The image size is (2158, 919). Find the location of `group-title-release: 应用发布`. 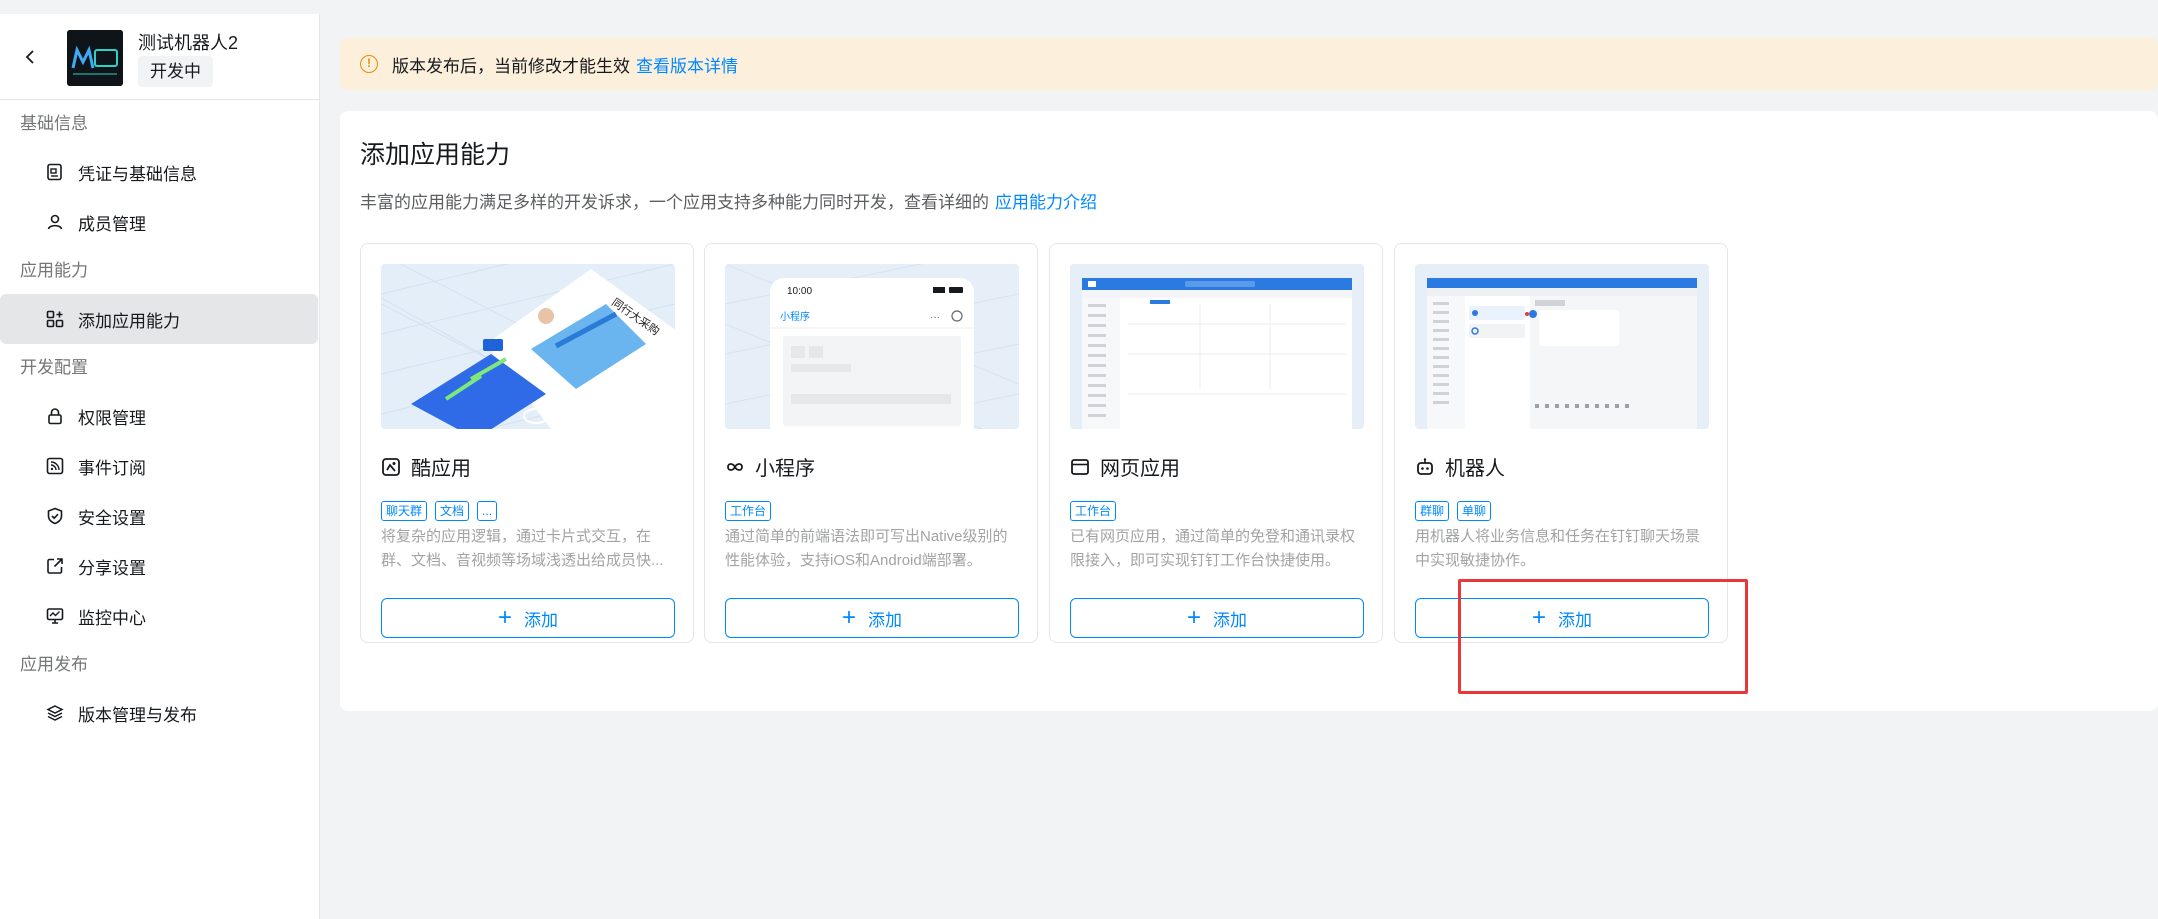

group-title-release: 应用发布 is located at coordinates (54, 664).